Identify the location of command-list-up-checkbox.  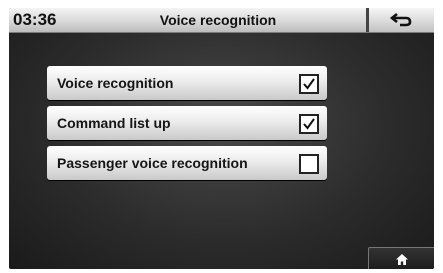
(309, 124).